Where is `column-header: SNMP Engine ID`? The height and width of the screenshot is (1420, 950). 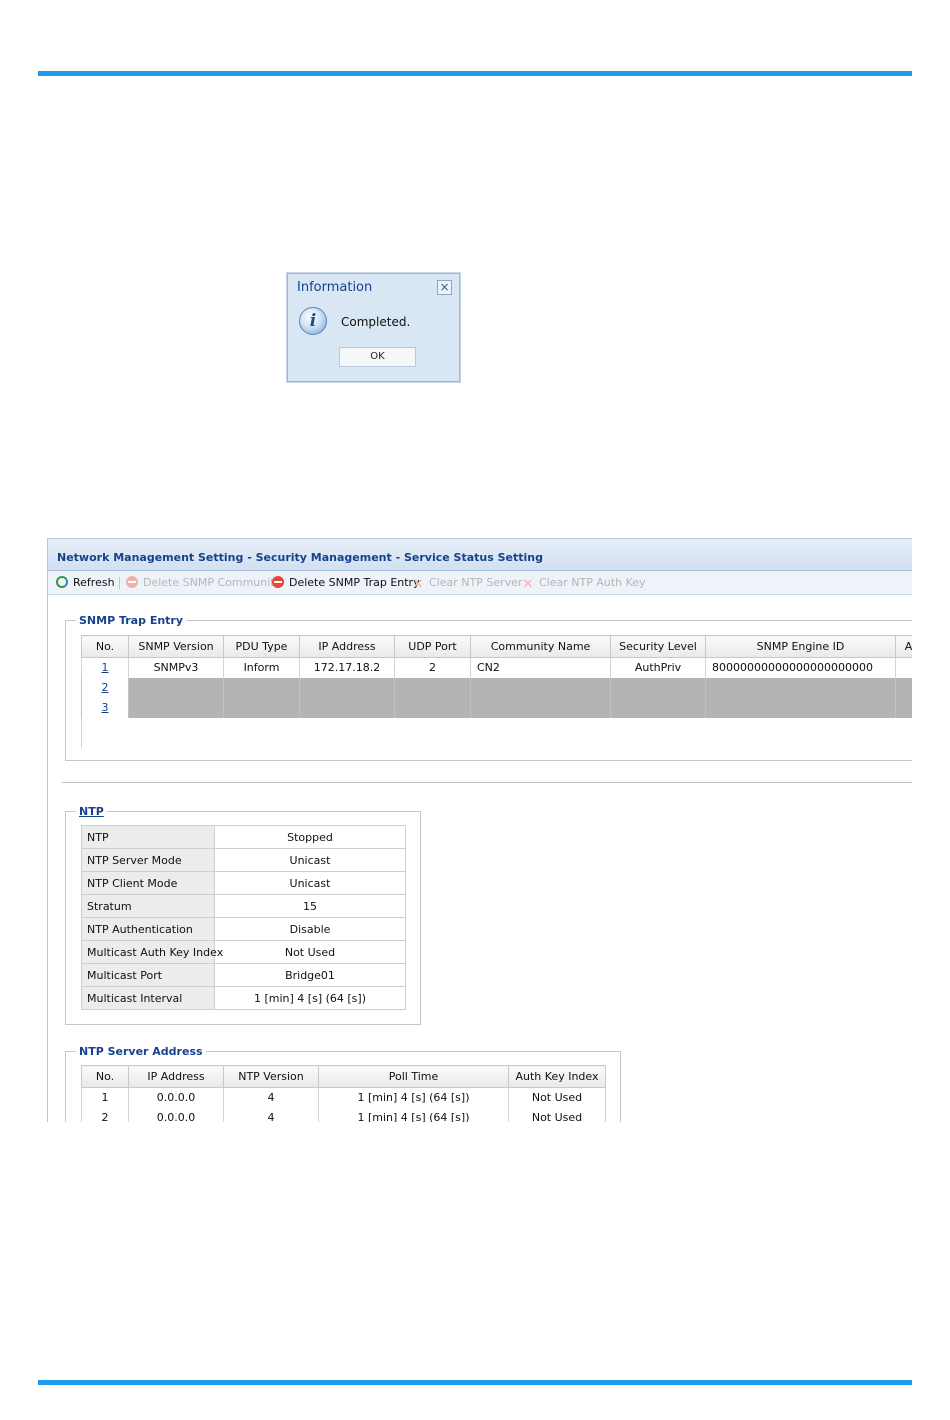 column-header: SNMP Engine ID is located at coordinates (800, 646).